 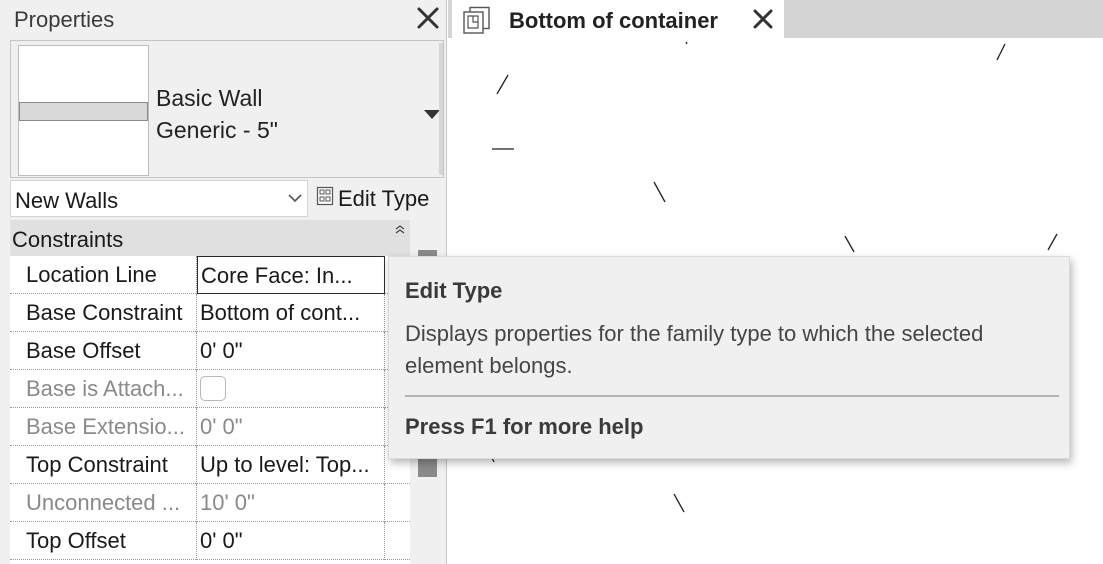 What do you see at coordinates (103, 351) in the screenshot?
I see `property-name: Base Offset` at bounding box center [103, 351].